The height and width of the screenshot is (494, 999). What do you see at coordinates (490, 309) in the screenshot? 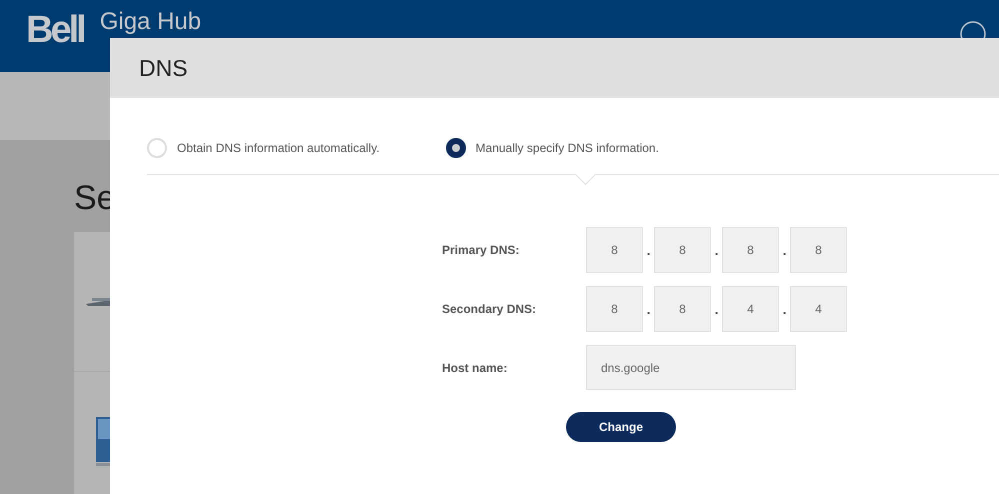
I see `field-label: Secondary DNS:` at bounding box center [490, 309].